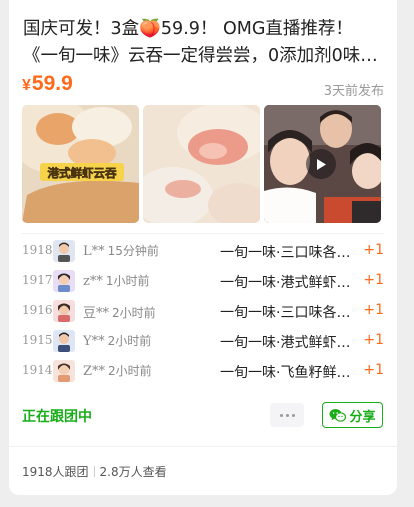  I want to click on order-number: 1914, so click(37, 370).